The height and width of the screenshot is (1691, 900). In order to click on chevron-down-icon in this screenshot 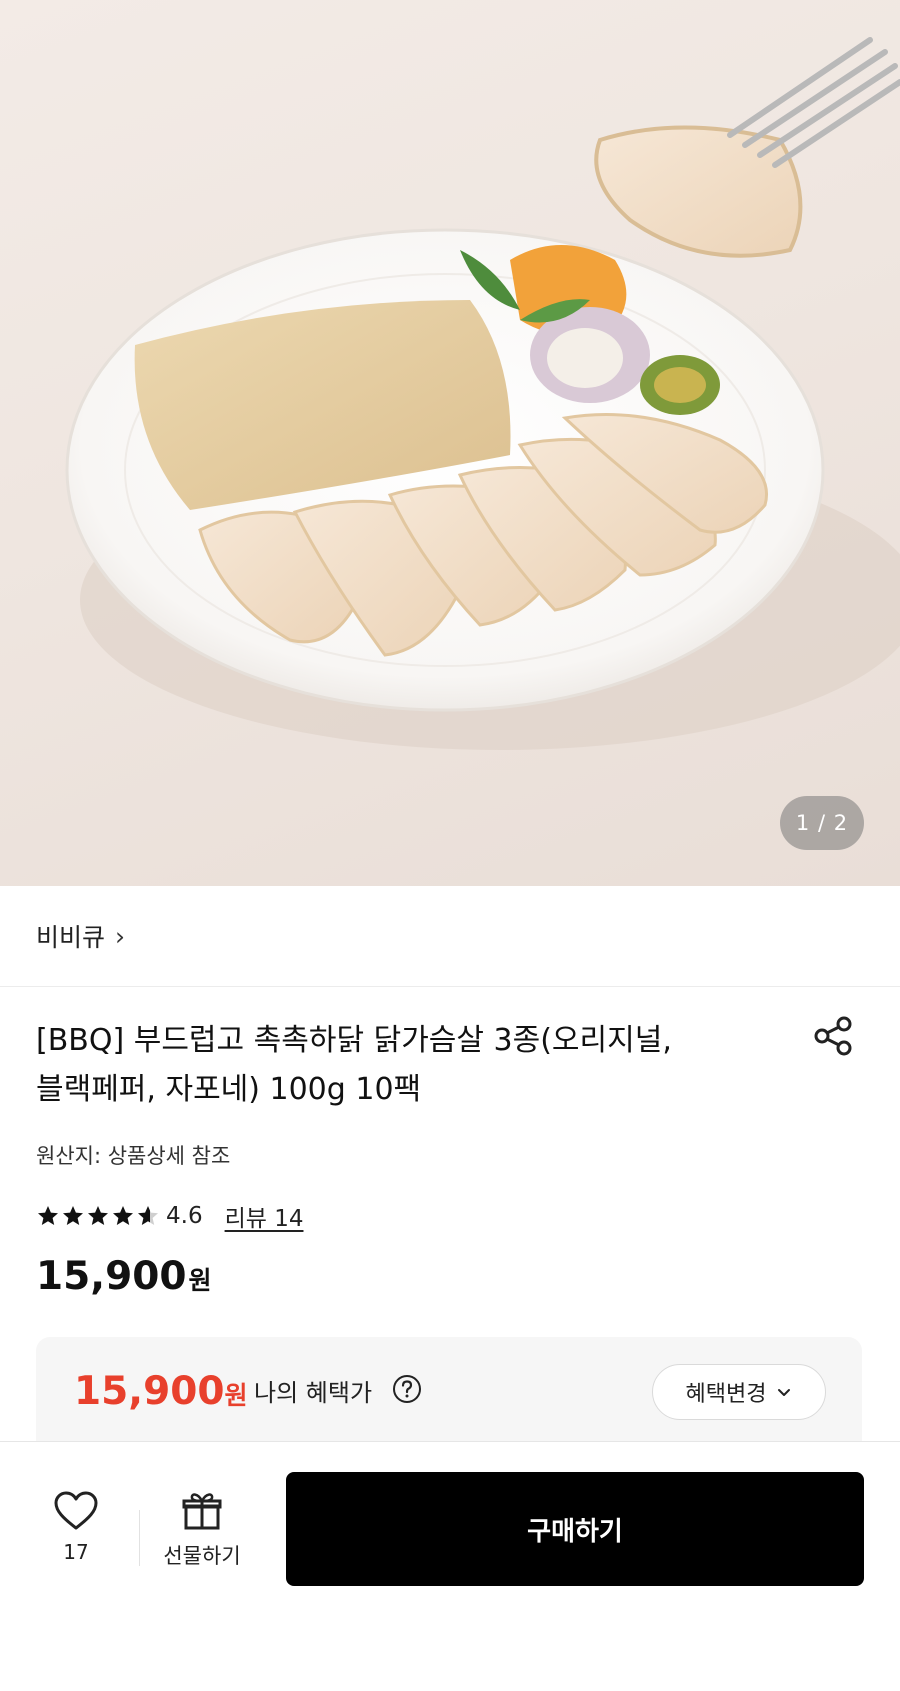, I will do `click(784, 1392)`.